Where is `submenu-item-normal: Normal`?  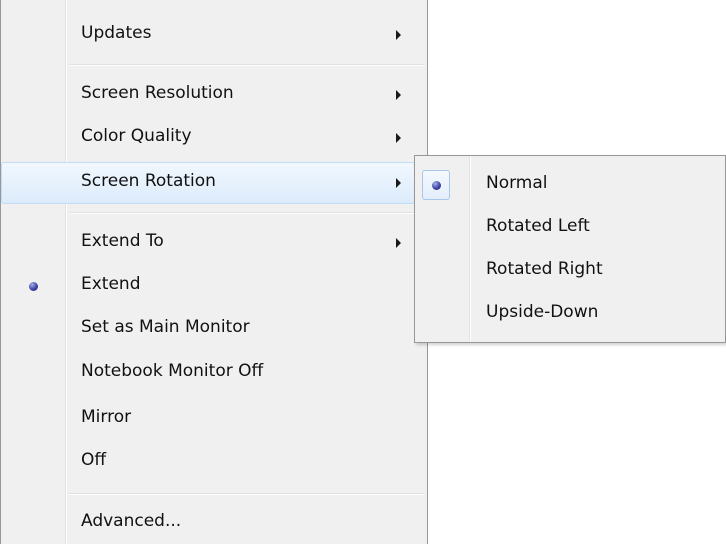
submenu-item-normal: Normal is located at coordinates (570, 185).